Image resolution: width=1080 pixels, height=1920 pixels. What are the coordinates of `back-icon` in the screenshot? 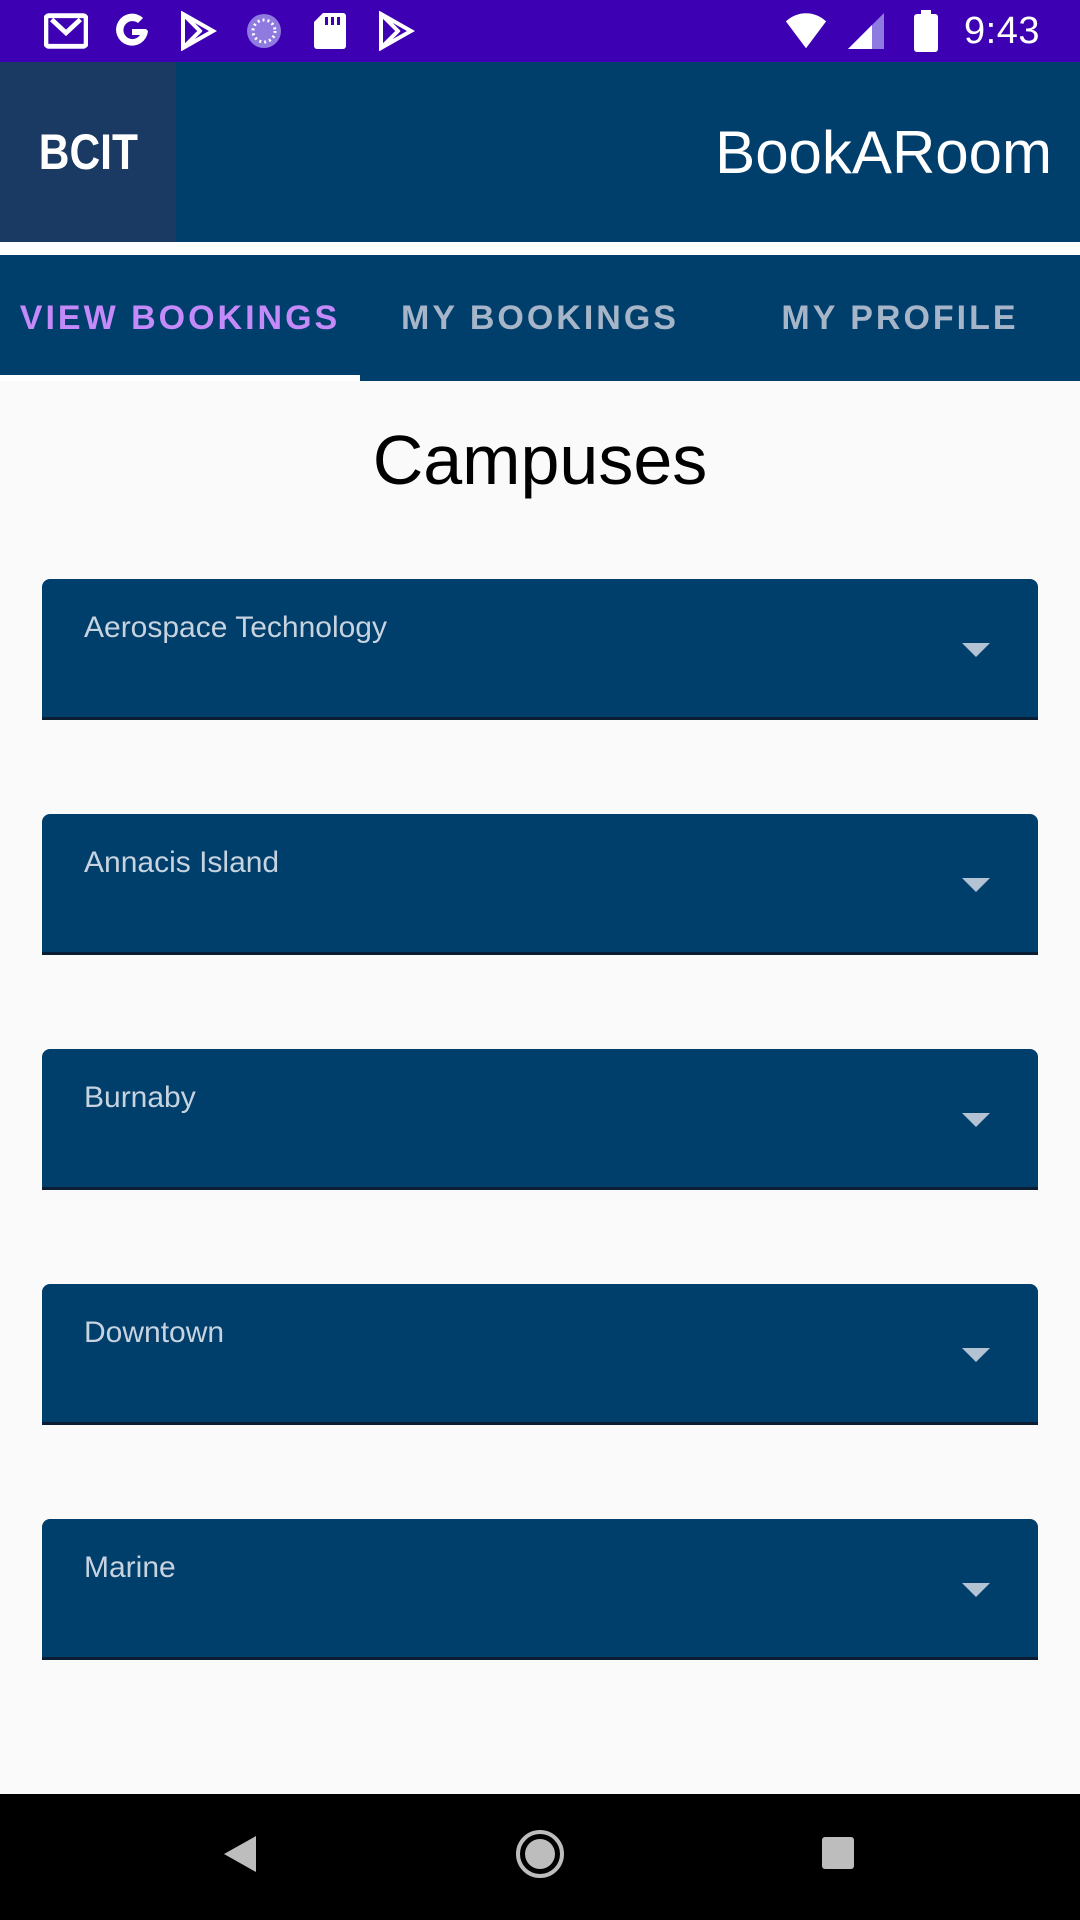 It's located at (240, 1854).